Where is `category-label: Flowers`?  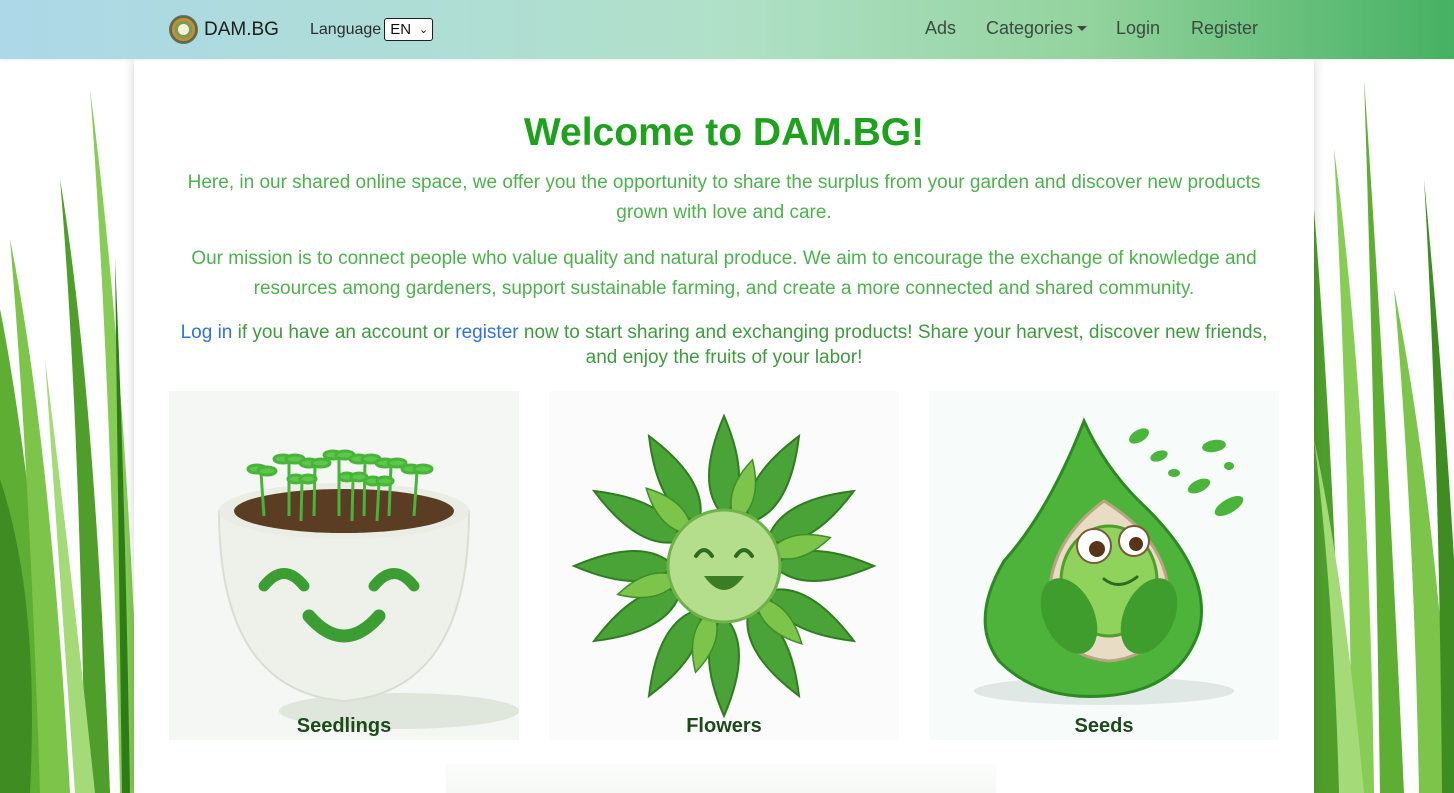
category-label: Flowers is located at coordinates (724, 726).